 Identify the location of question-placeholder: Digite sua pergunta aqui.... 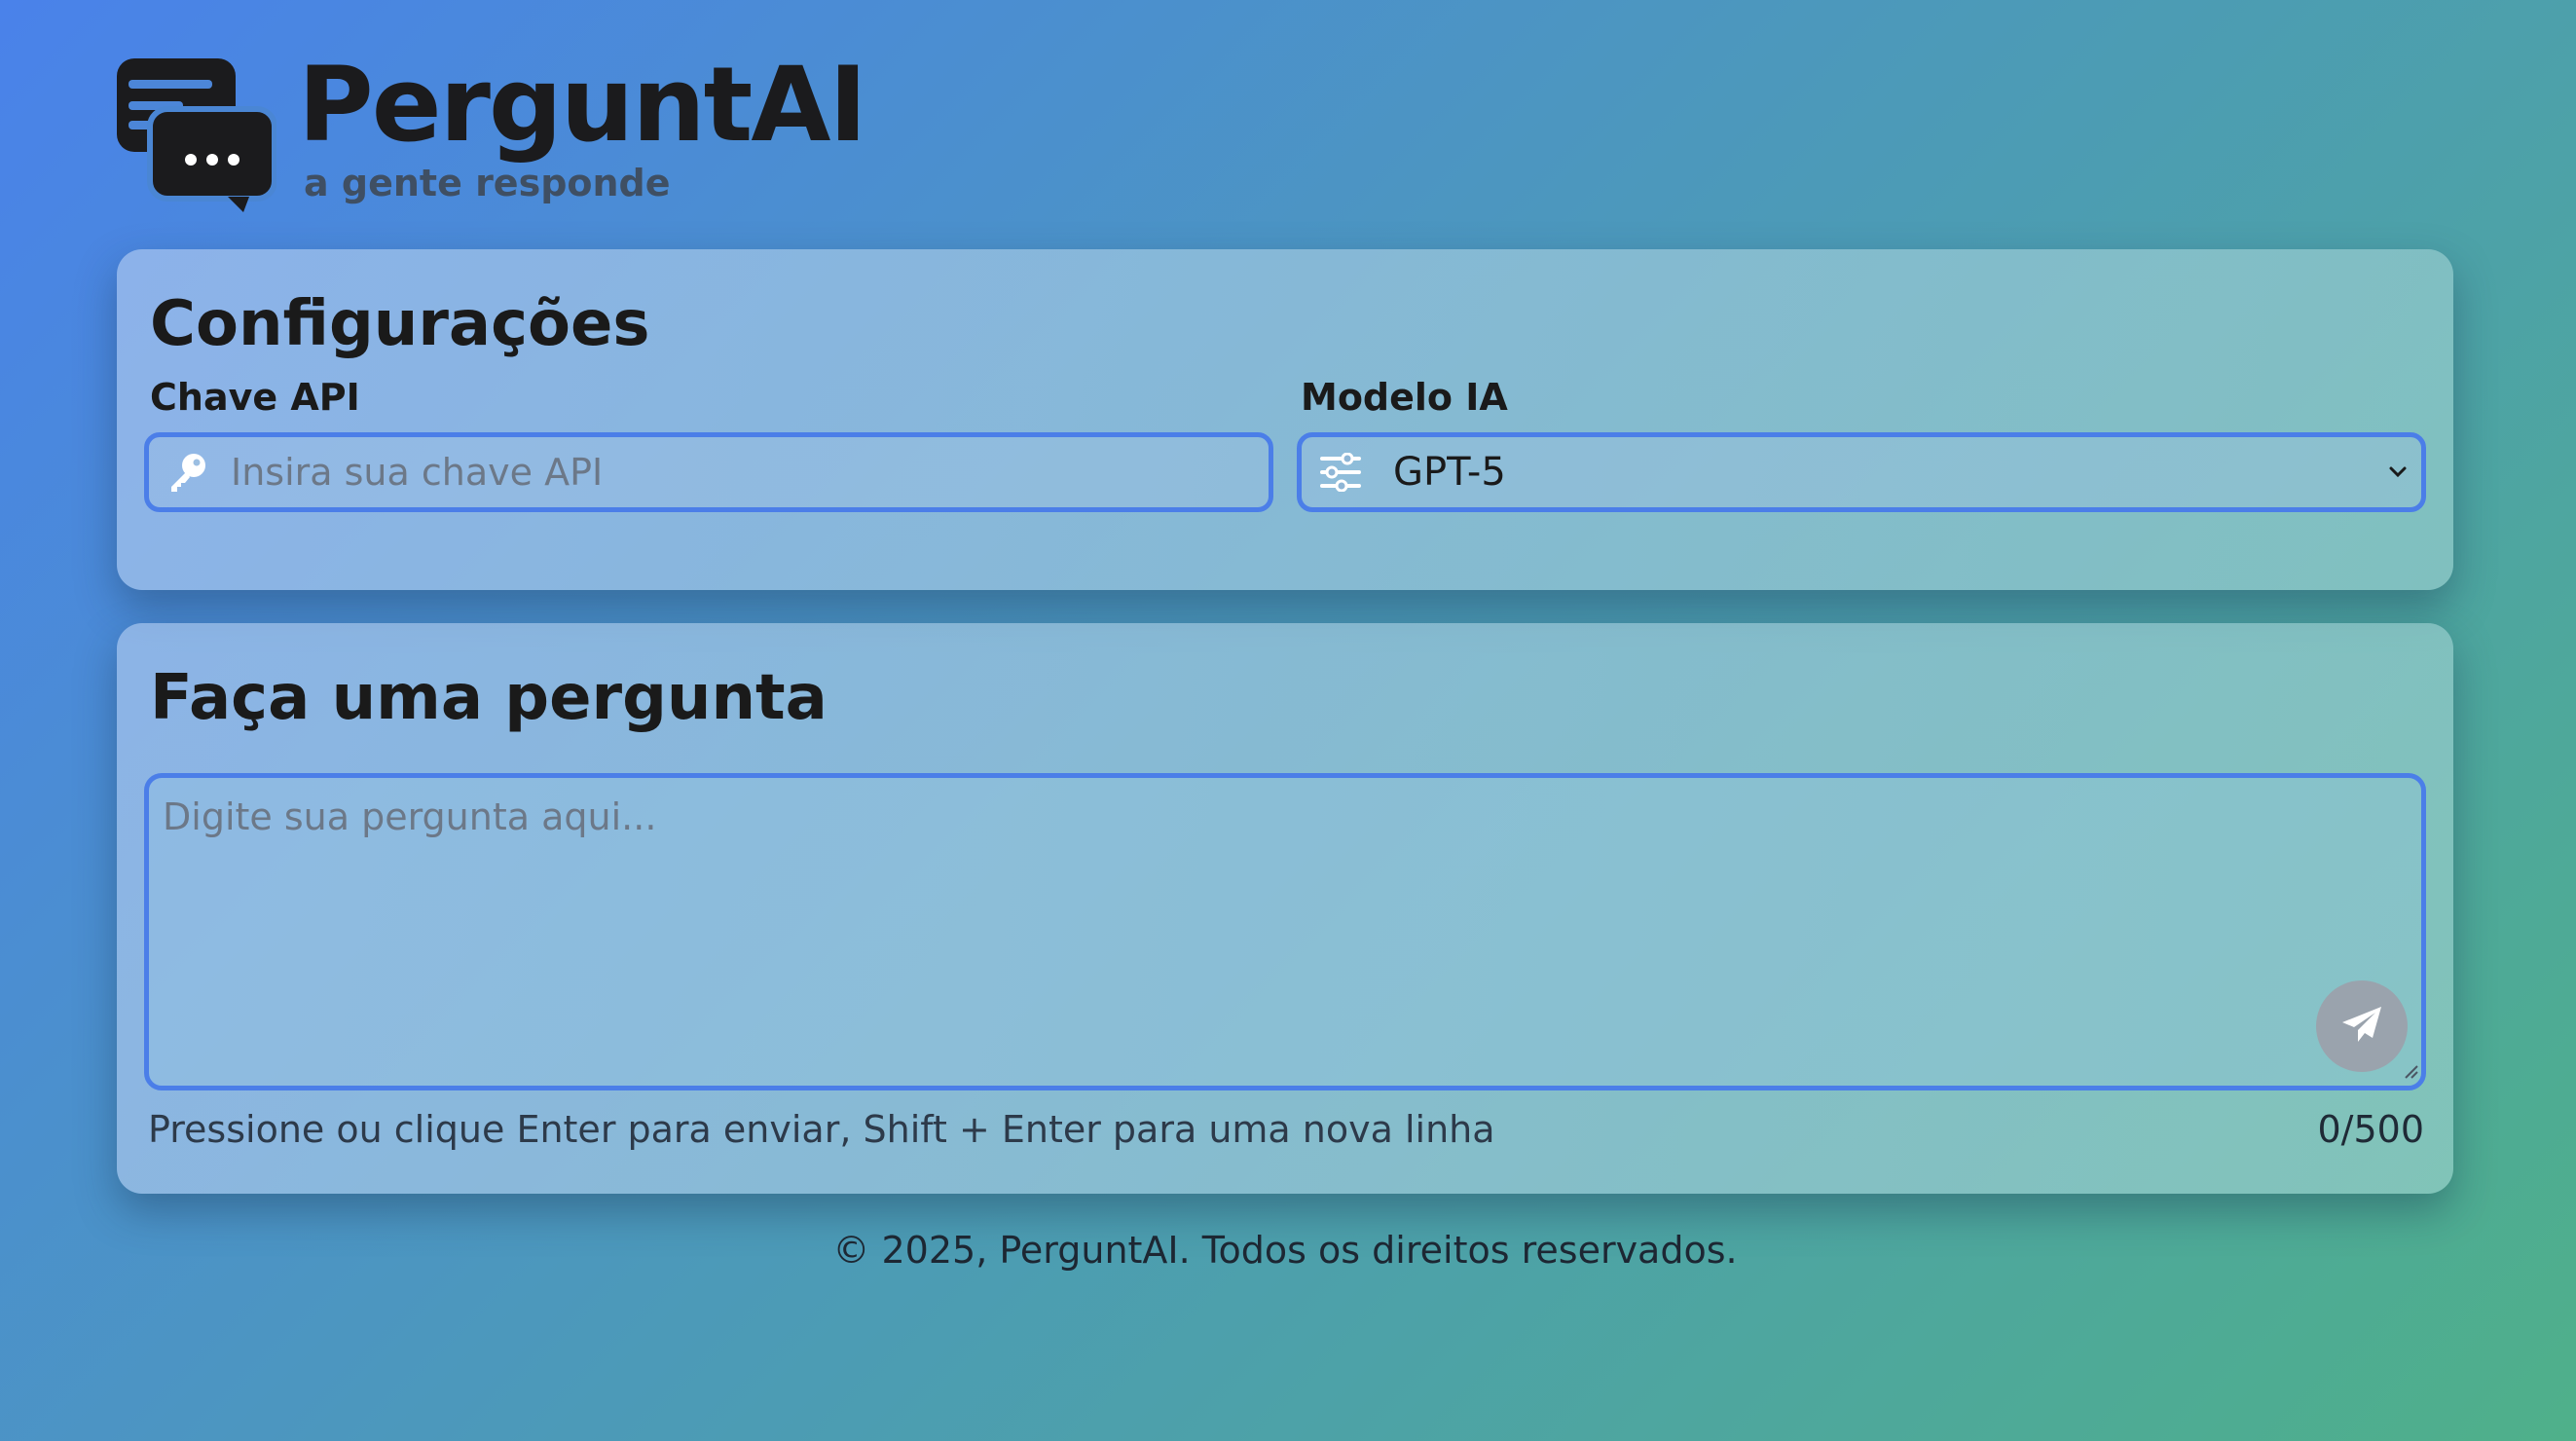
(410, 816).